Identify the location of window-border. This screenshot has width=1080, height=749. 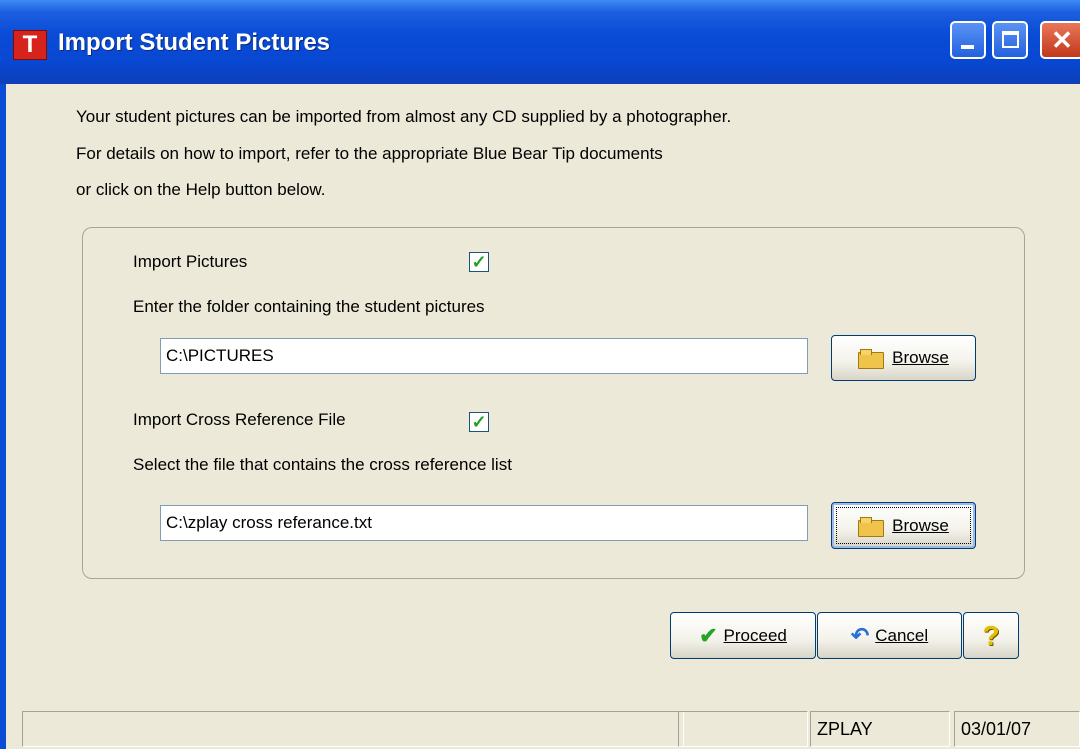
(3, 416).